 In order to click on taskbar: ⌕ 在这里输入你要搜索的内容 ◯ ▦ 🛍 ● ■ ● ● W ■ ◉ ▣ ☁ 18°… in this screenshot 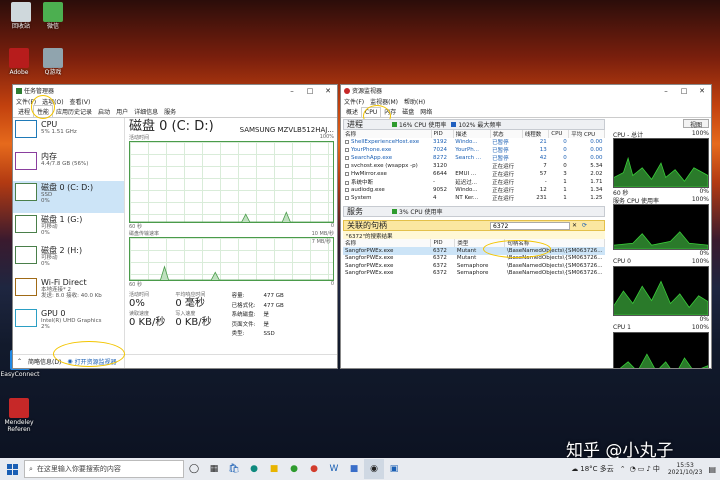, I will do `click(360, 469)`.